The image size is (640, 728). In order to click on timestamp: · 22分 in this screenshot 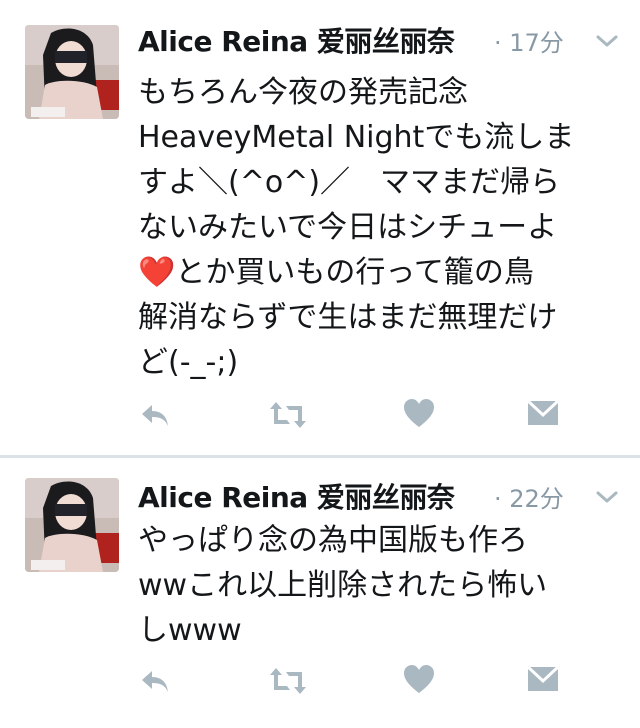, I will do `click(529, 496)`.